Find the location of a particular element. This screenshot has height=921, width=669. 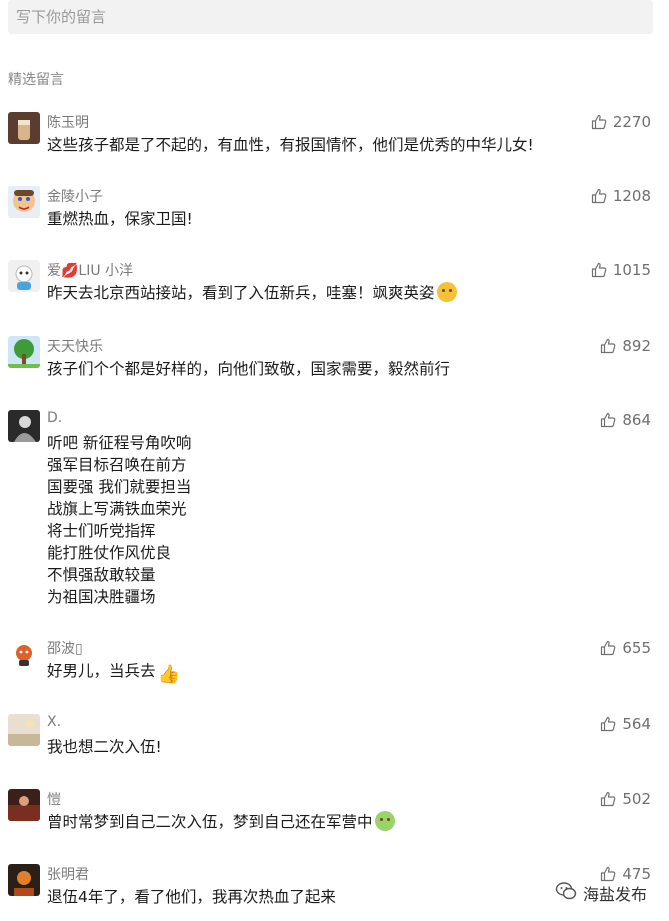

comment-text: 昨天去北京西站接站，看到了入伍新兵，哇塞！飒爽英姿 is located at coordinates (252, 293).